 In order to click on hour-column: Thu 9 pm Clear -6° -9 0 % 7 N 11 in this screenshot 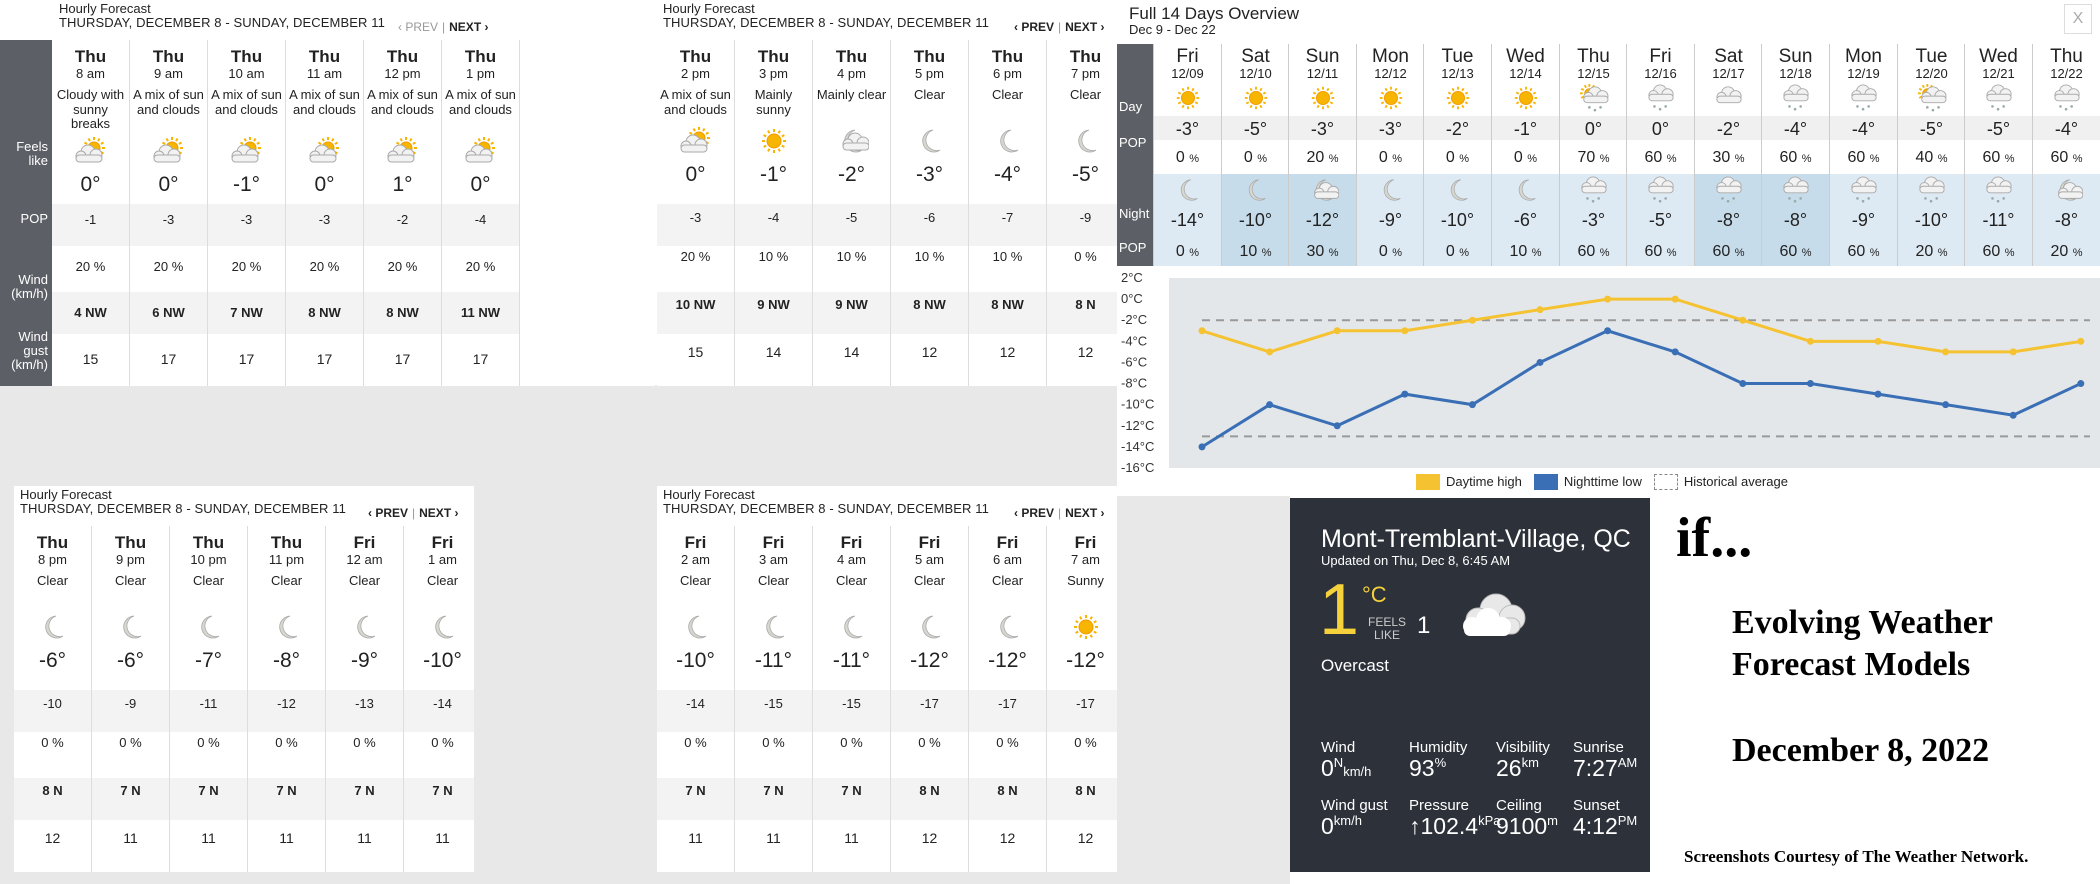, I will do `click(131, 699)`.